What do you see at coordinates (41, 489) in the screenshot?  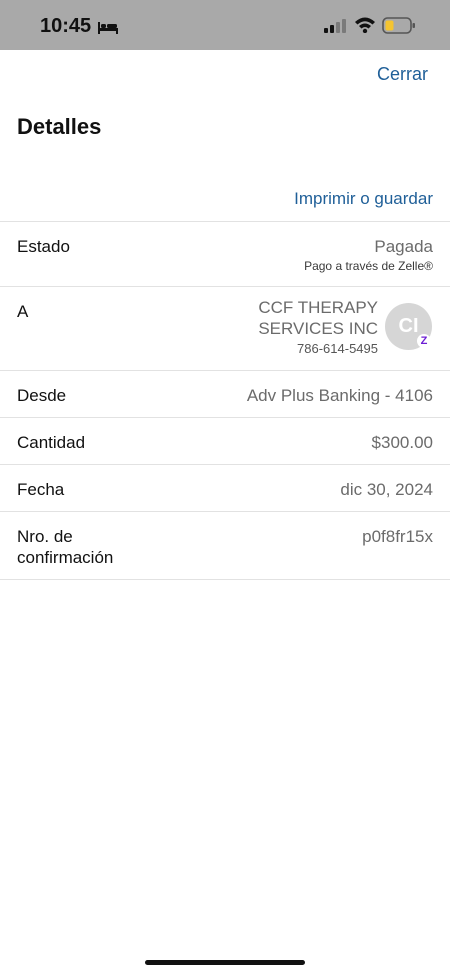 I see `date-label: Fecha` at bounding box center [41, 489].